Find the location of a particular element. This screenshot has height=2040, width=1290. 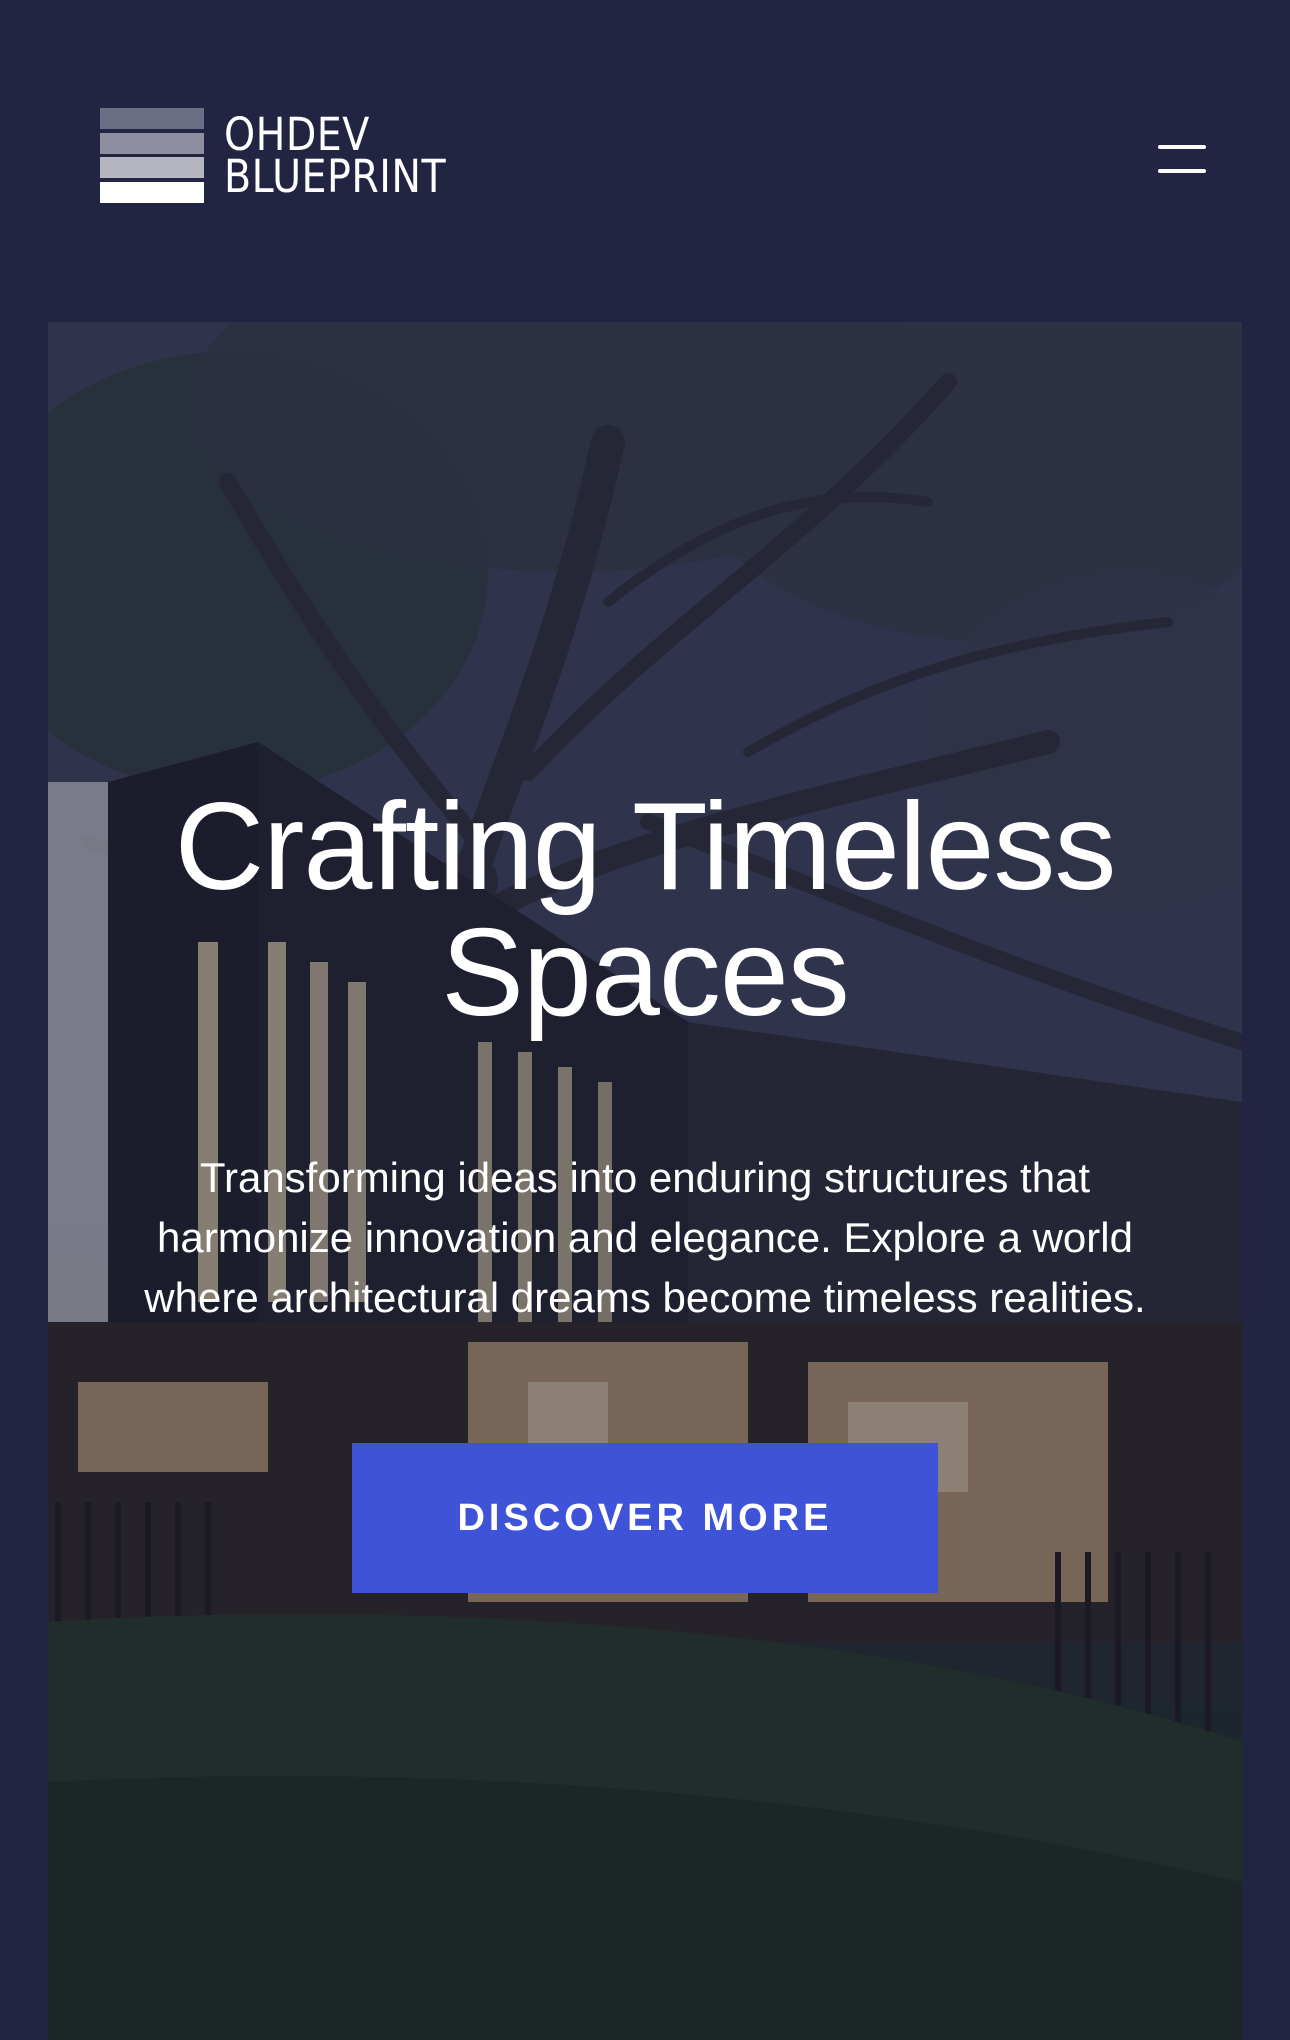

logo-mark-icon is located at coordinates (152, 155).